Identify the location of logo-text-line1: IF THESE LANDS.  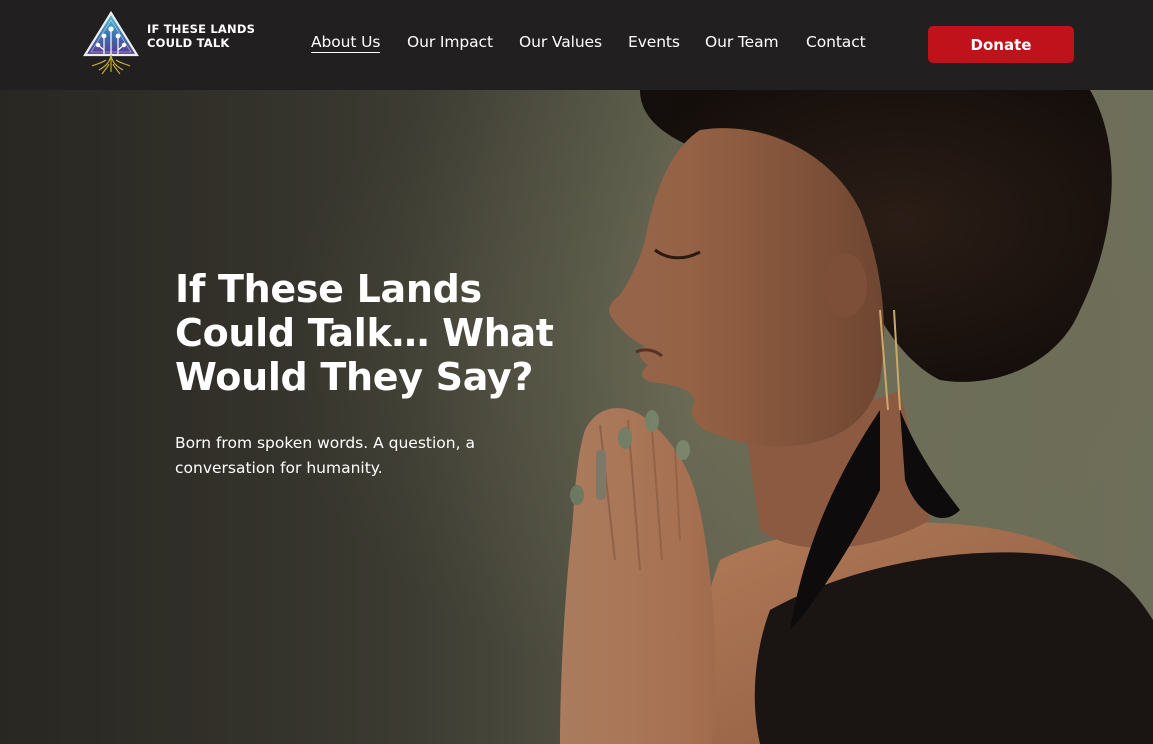
(201, 29).